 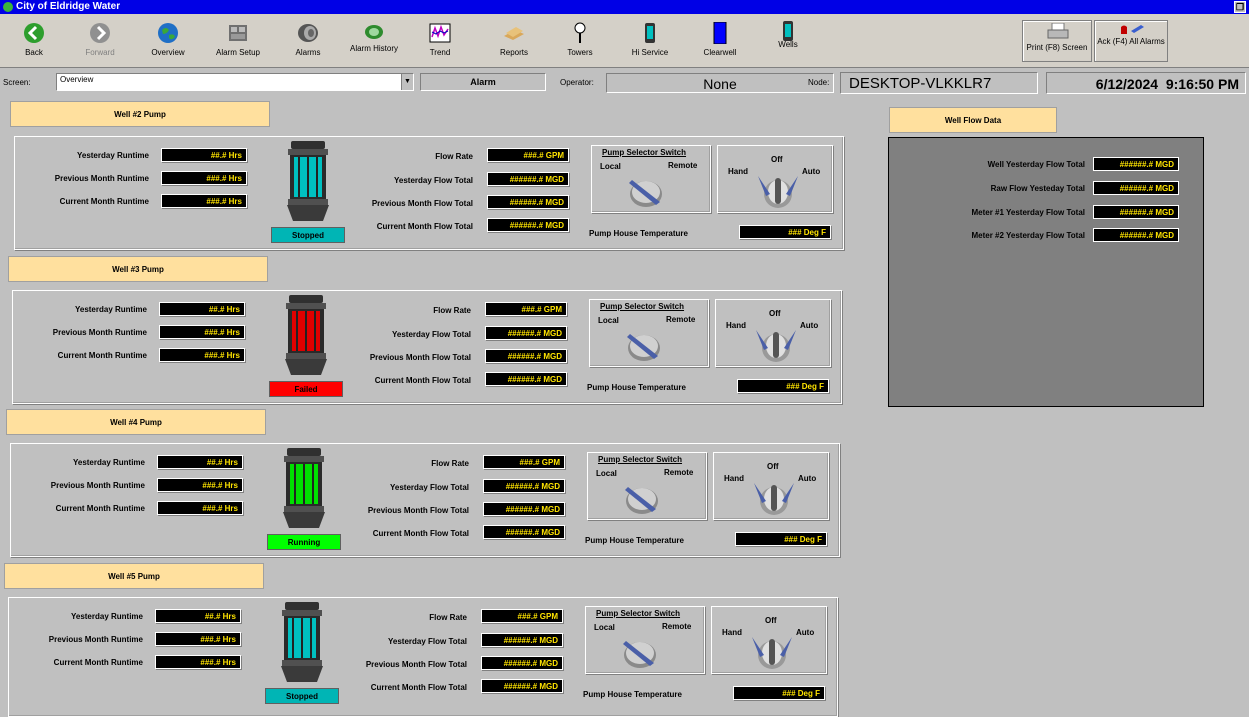 I want to click on node-label: Node:, so click(x=819, y=82).